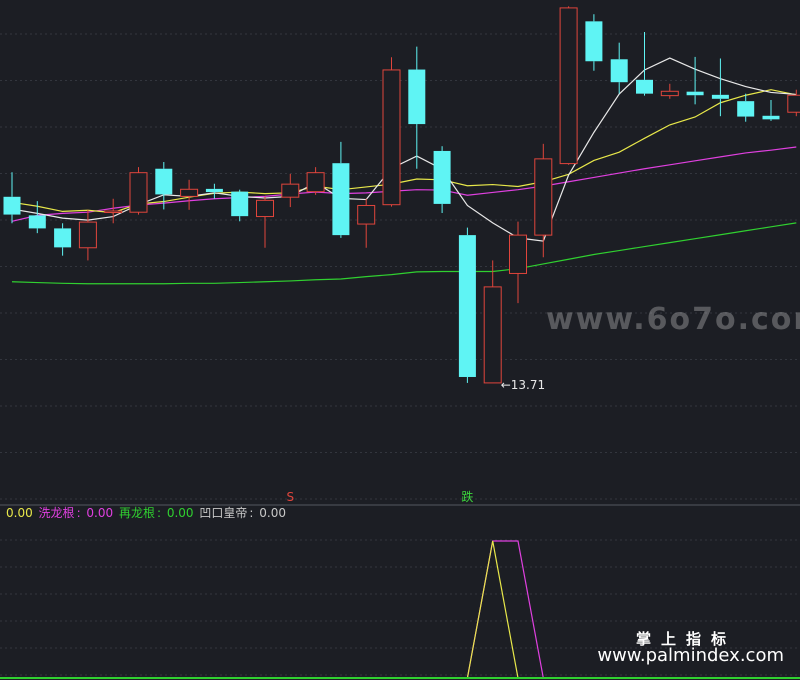 The height and width of the screenshot is (680, 800). What do you see at coordinates (467, 496) in the screenshot?
I see `signal-die-marker: 跌` at bounding box center [467, 496].